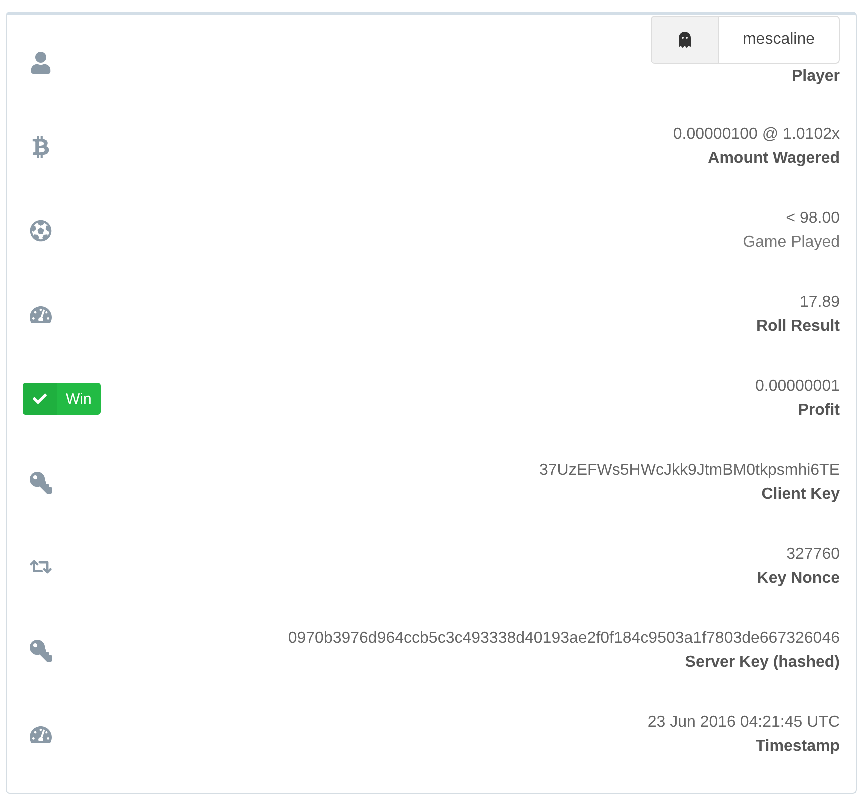 This screenshot has width=863, height=810. Describe the element at coordinates (801, 495) in the screenshot. I see `field-label: Client Key` at that location.